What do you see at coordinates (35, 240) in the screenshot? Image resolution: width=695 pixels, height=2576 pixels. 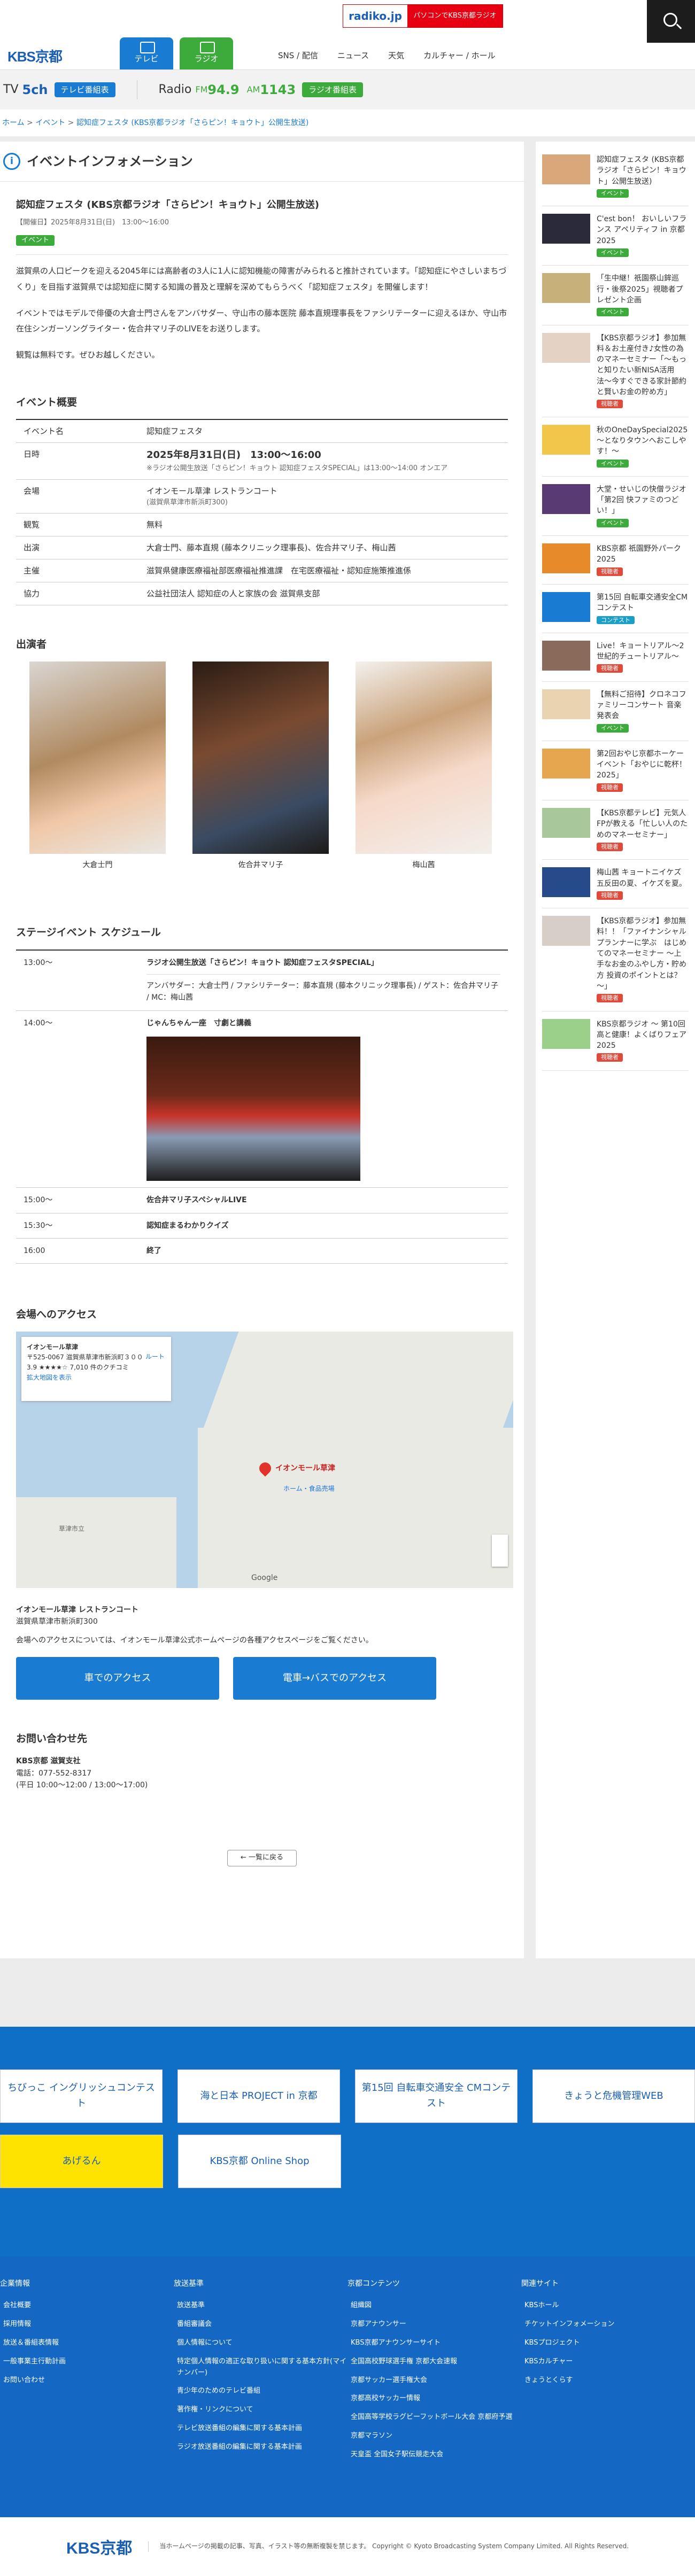 I see `category-tag: イベント` at bounding box center [35, 240].